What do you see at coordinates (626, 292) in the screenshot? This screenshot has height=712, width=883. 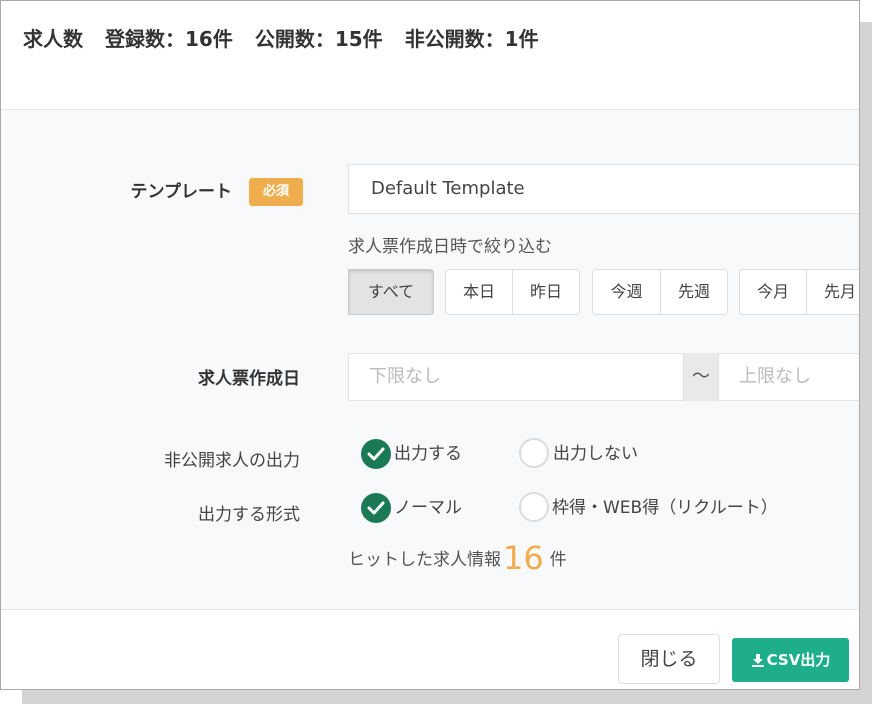 I see `filter-this-week-button: 今週` at bounding box center [626, 292].